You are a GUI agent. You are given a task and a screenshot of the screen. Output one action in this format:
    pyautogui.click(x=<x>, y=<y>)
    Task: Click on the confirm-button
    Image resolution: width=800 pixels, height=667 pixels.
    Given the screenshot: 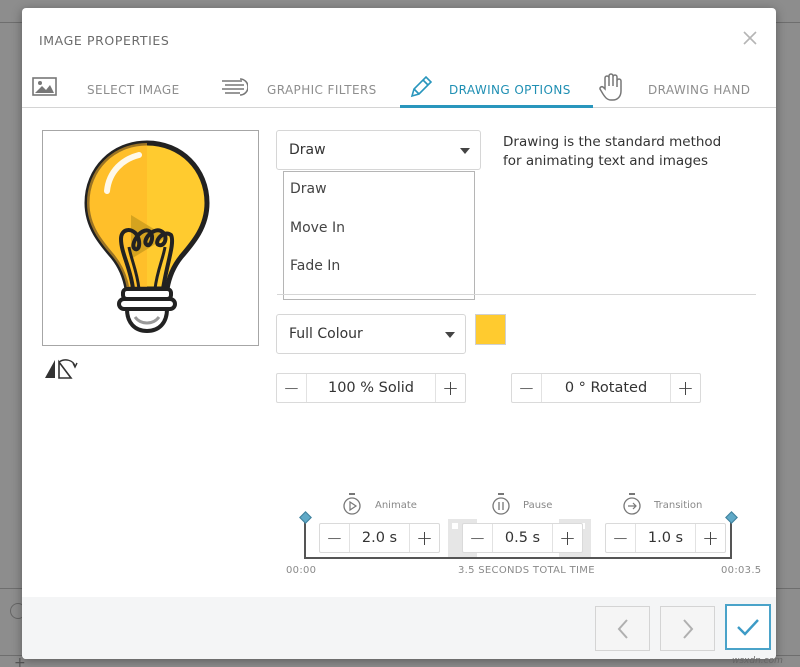 What is the action you would take?
    pyautogui.click(x=748, y=627)
    